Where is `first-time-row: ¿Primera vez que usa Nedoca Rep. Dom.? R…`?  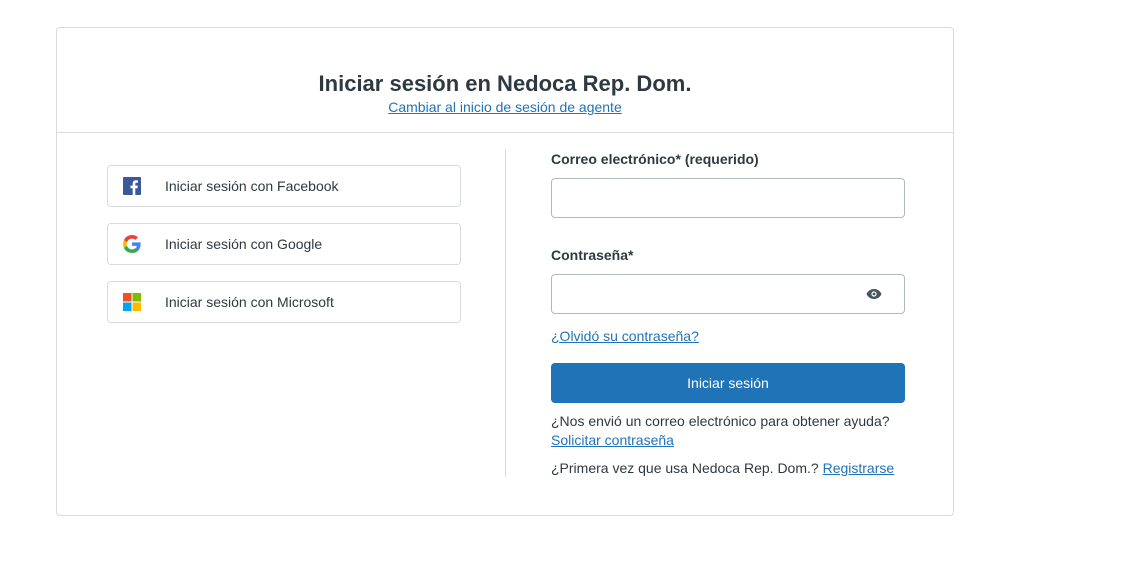
first-time-row: ¿Primera vez que usa Nedoca Rep. Dom.? R… is located at coordinates (728, 468).